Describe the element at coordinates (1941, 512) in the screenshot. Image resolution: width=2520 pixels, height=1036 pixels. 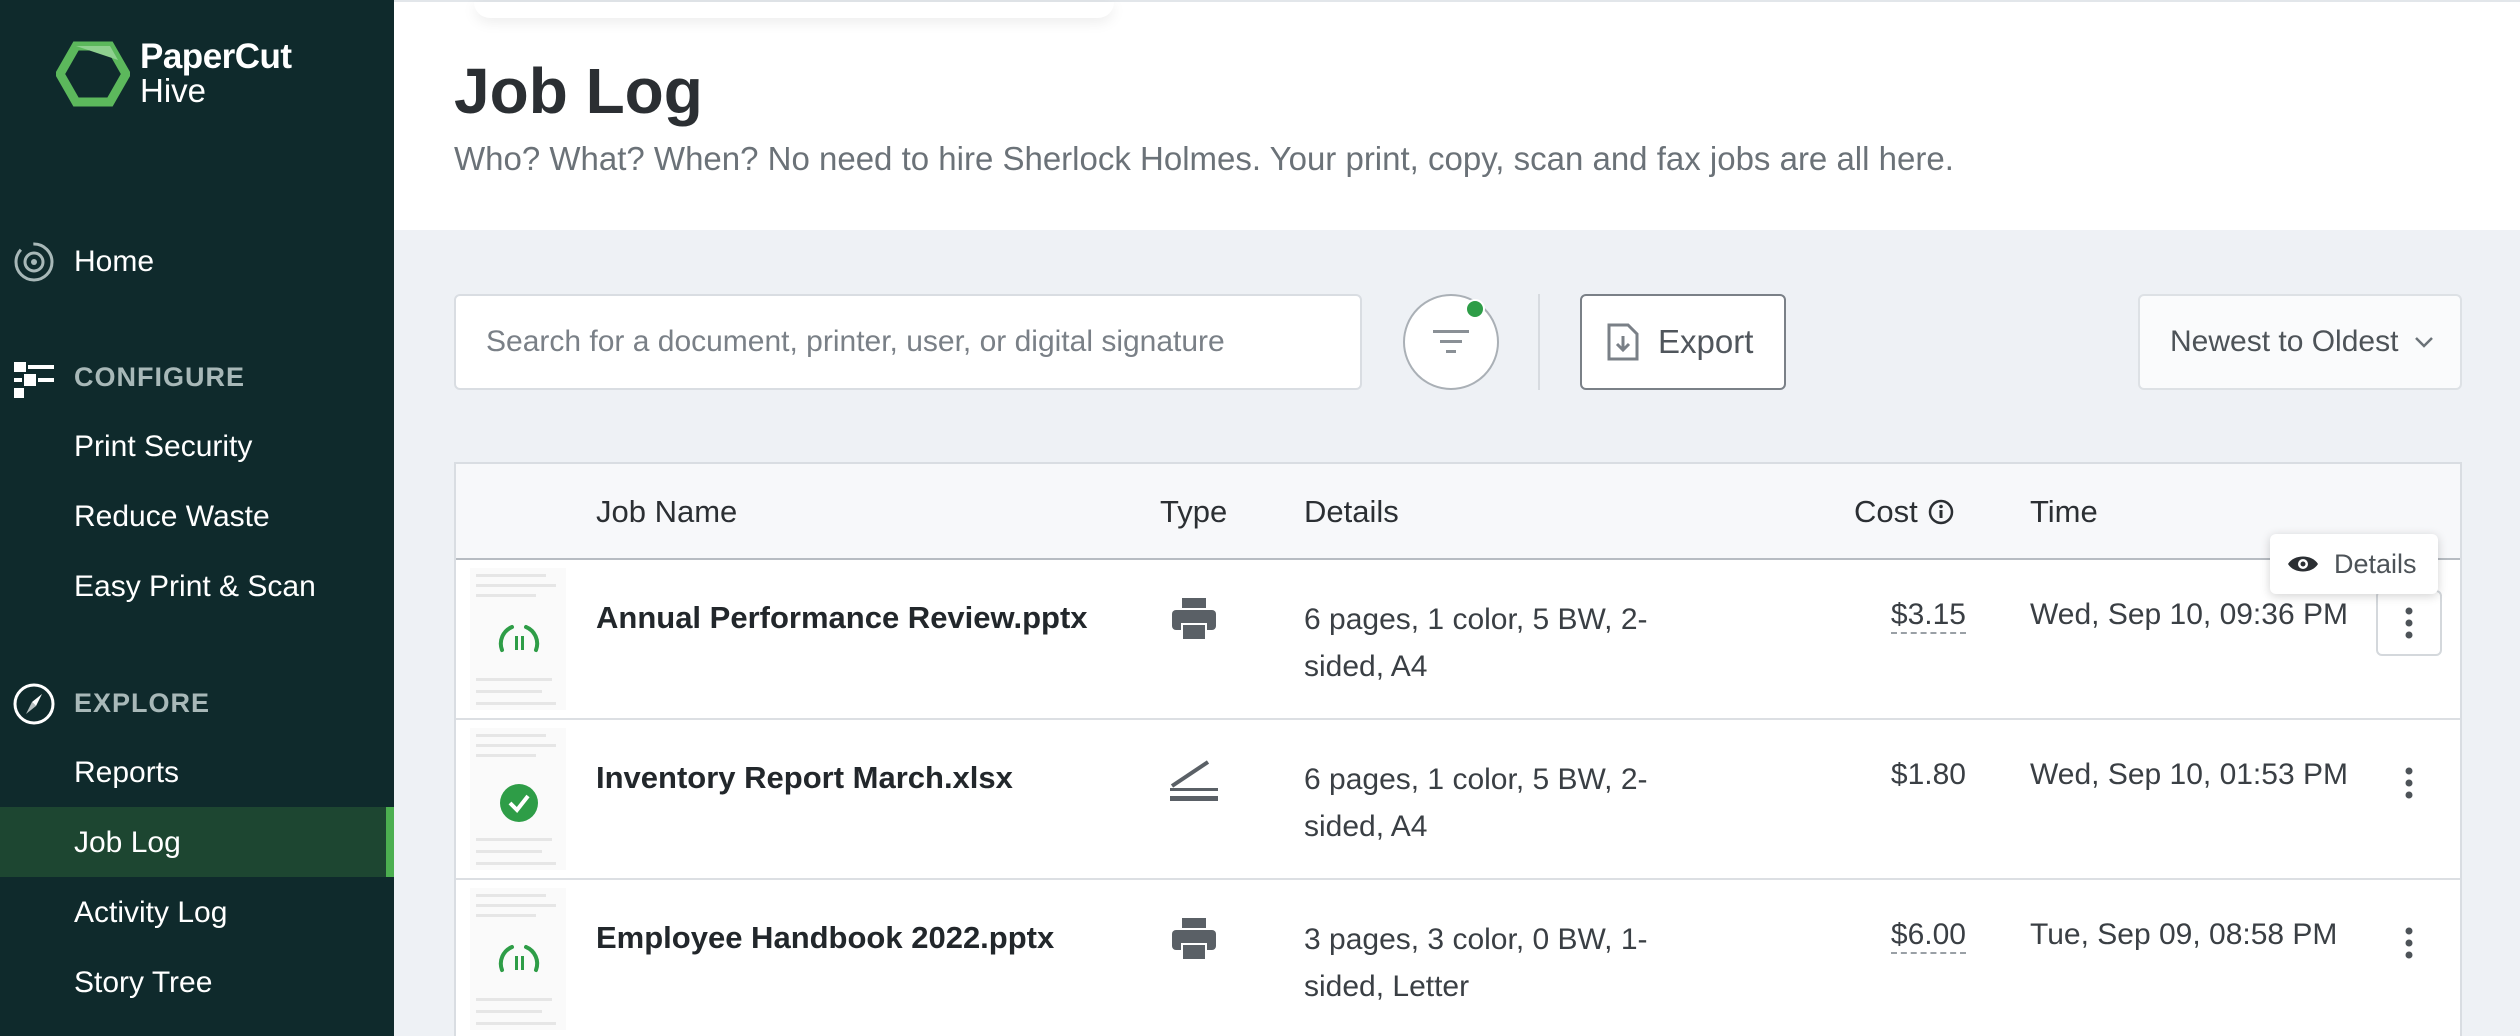
I see `info-icon` at that location.